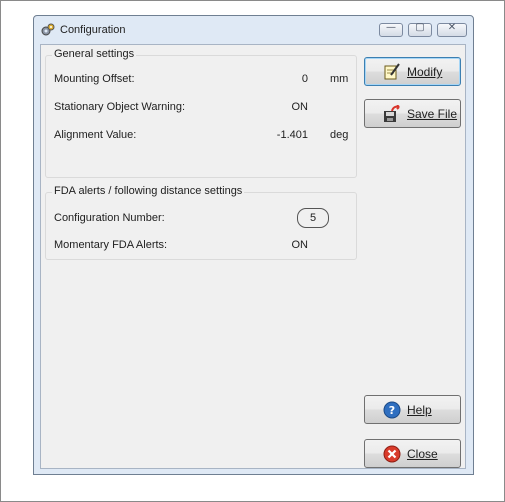  Describe the element at coordinates (109, 218) in the screenshot. I see `setting-label: Configuration Number:` at that location.